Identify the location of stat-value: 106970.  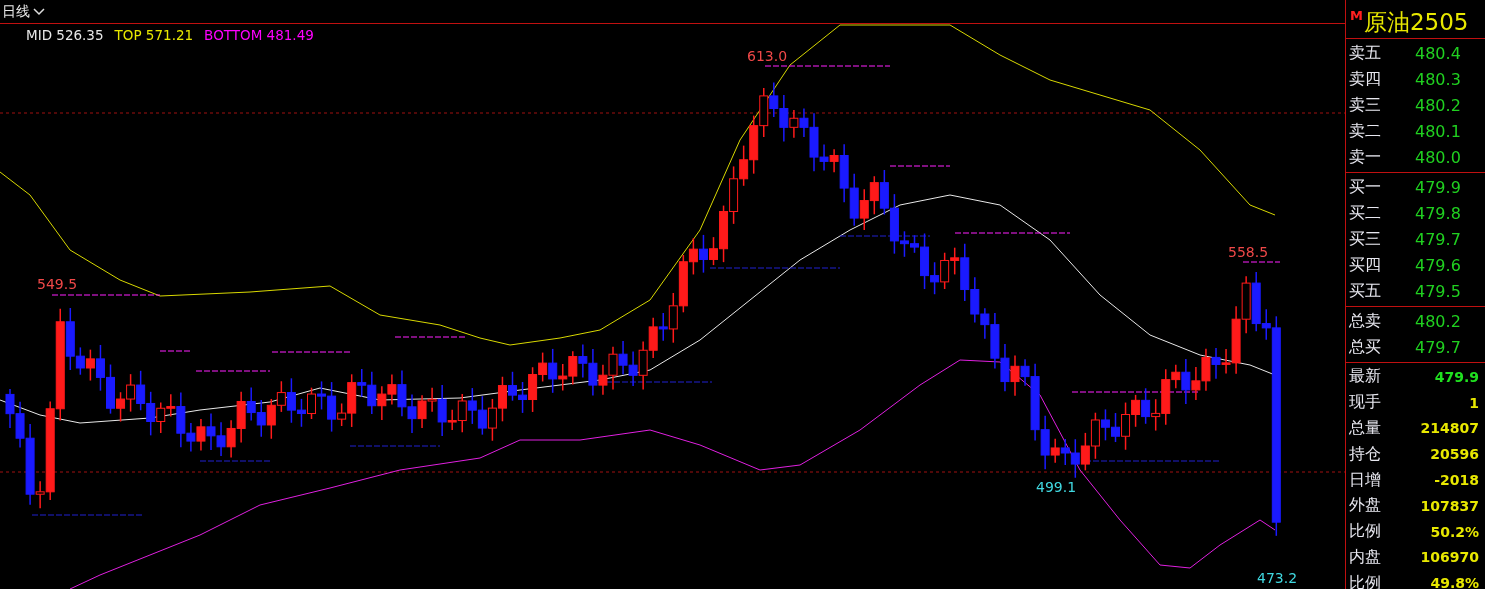
(1449, 557).